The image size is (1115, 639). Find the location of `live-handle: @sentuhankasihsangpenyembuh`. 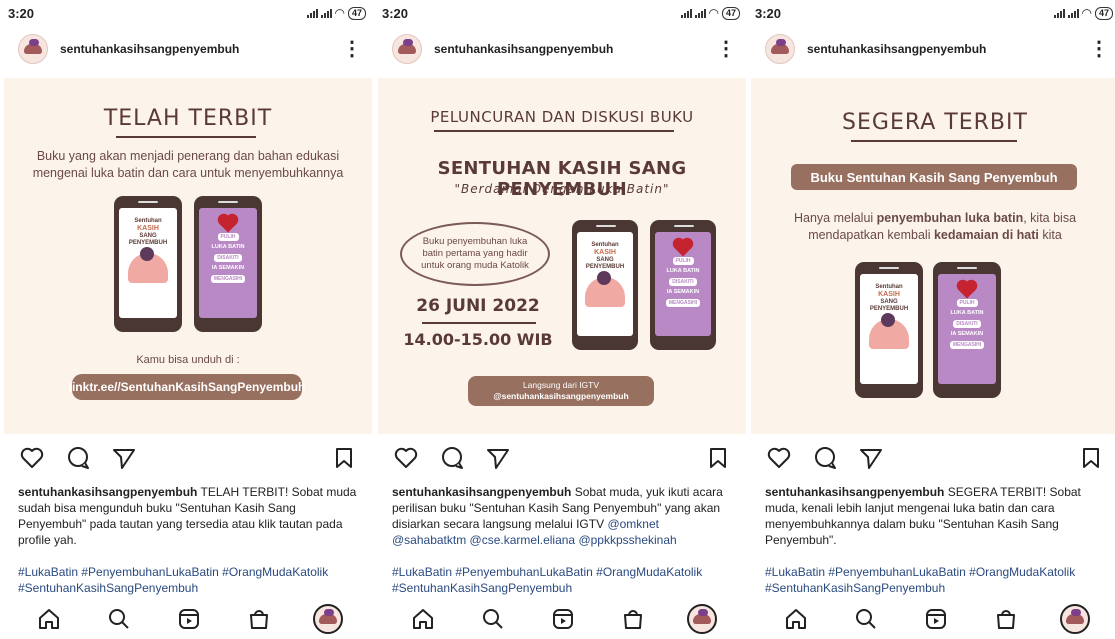

live-handle: @sentuhankasihsangpenyembuh is located at coordinates (561, 396).